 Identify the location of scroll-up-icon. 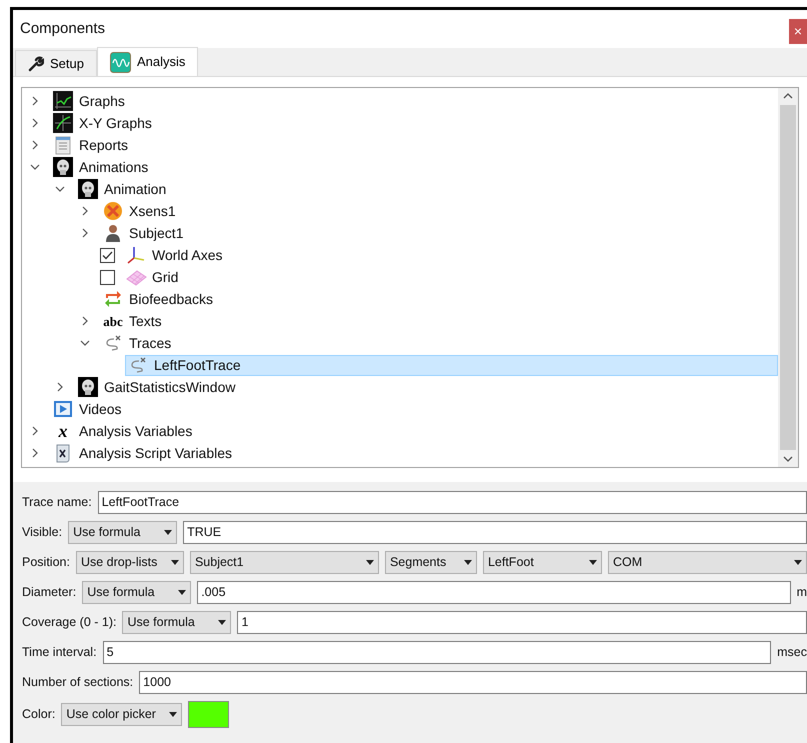
(788, 96).